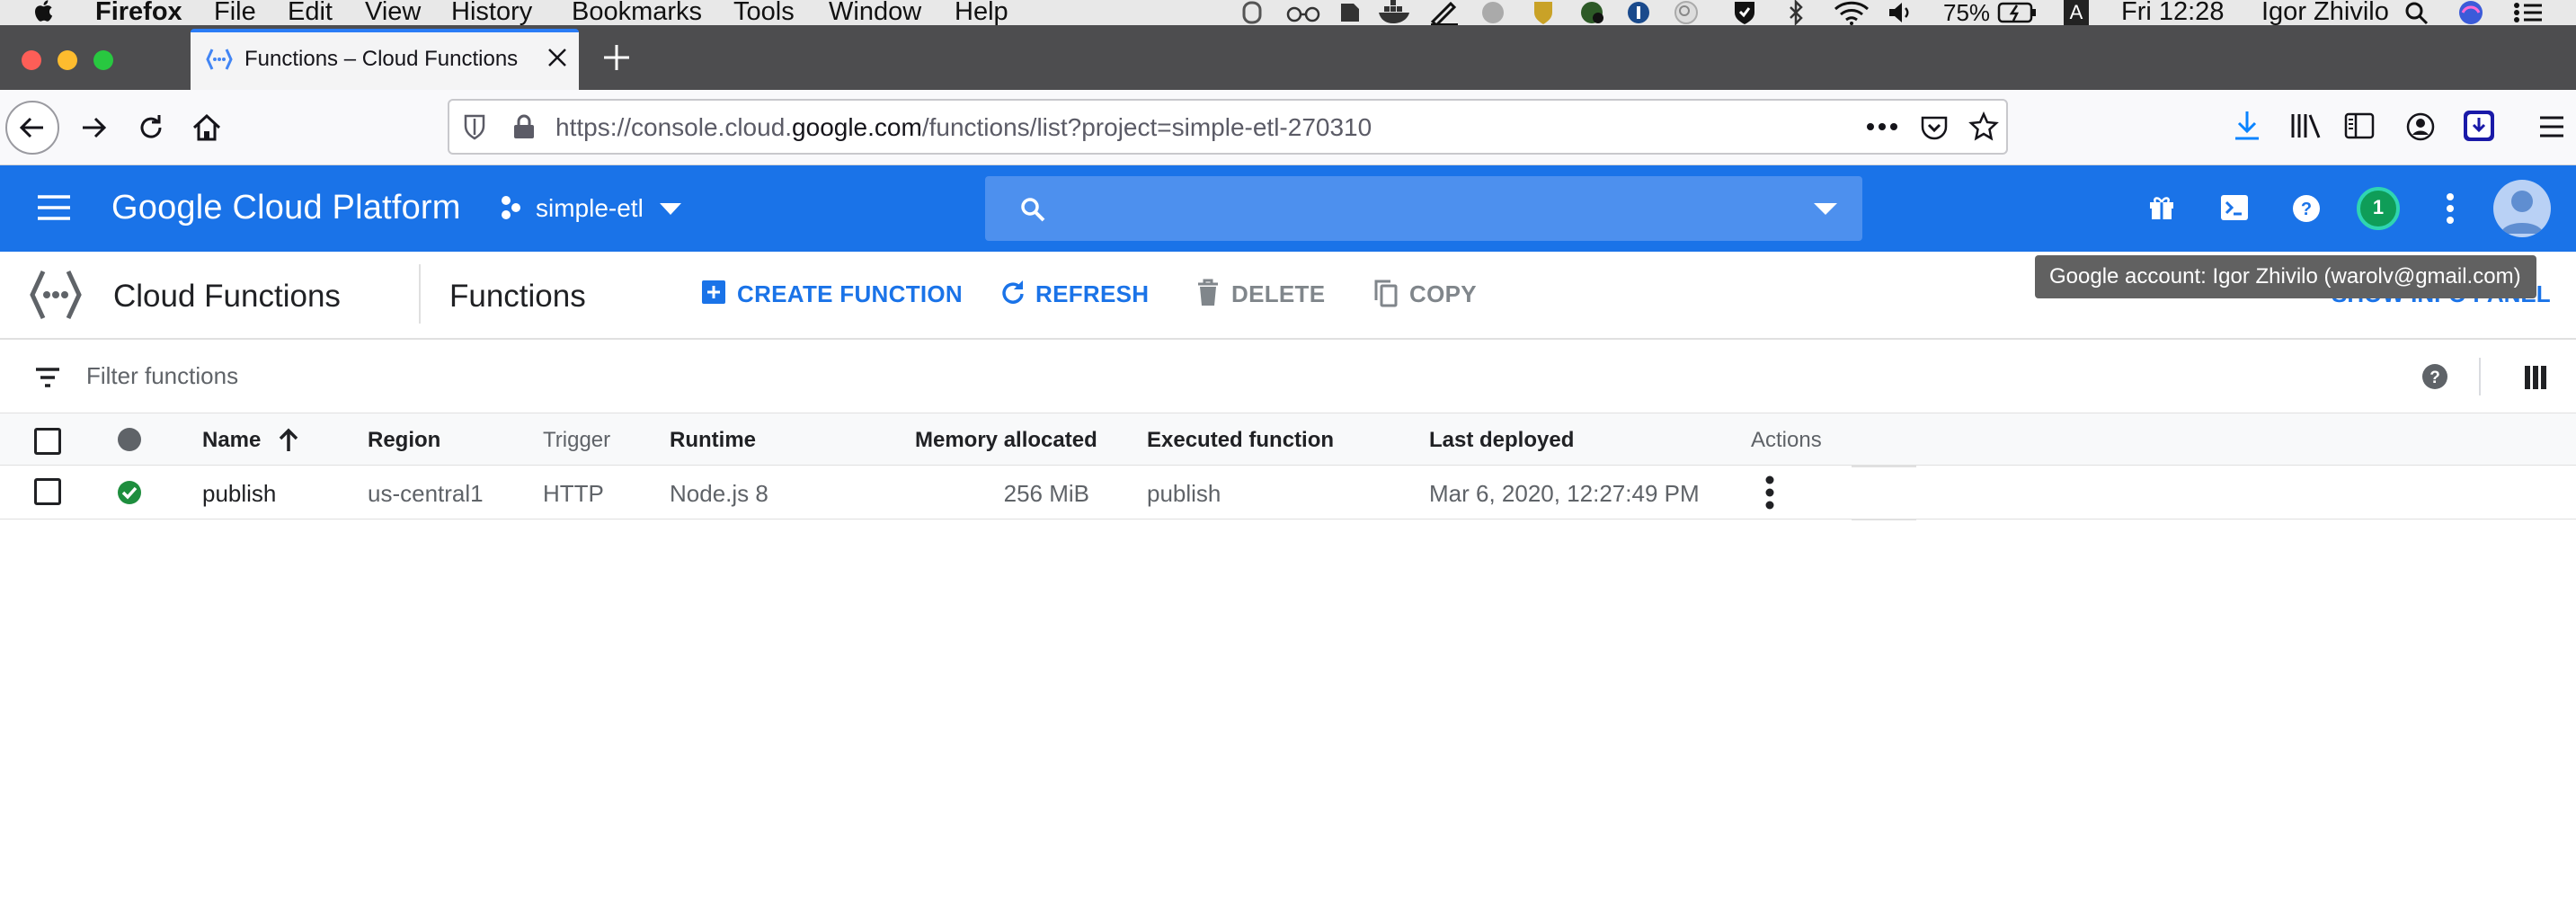 This screenshot has height=897, width=2576. I want to click on page-actions-icon, so click(1882, 126).